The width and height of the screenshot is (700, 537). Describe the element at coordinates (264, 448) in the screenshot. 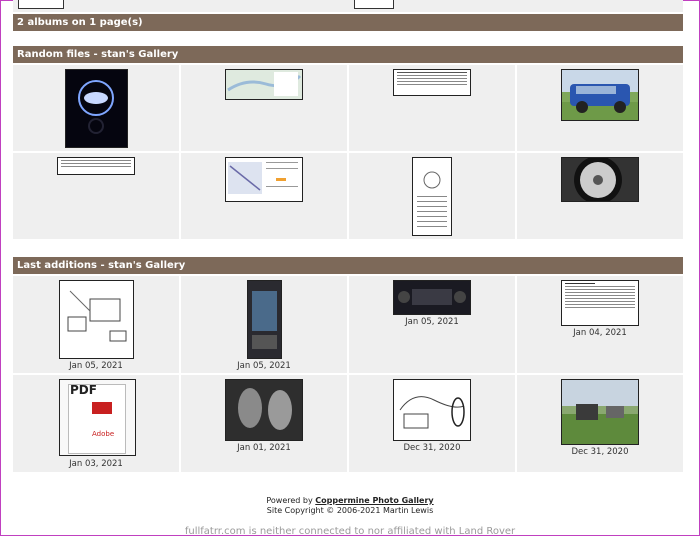

I see `date-label: Jan 01, 2021` at that location.